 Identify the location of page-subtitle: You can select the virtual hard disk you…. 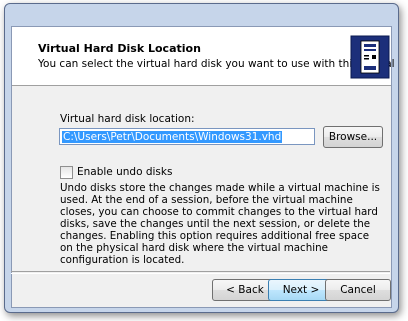
(218, 64).